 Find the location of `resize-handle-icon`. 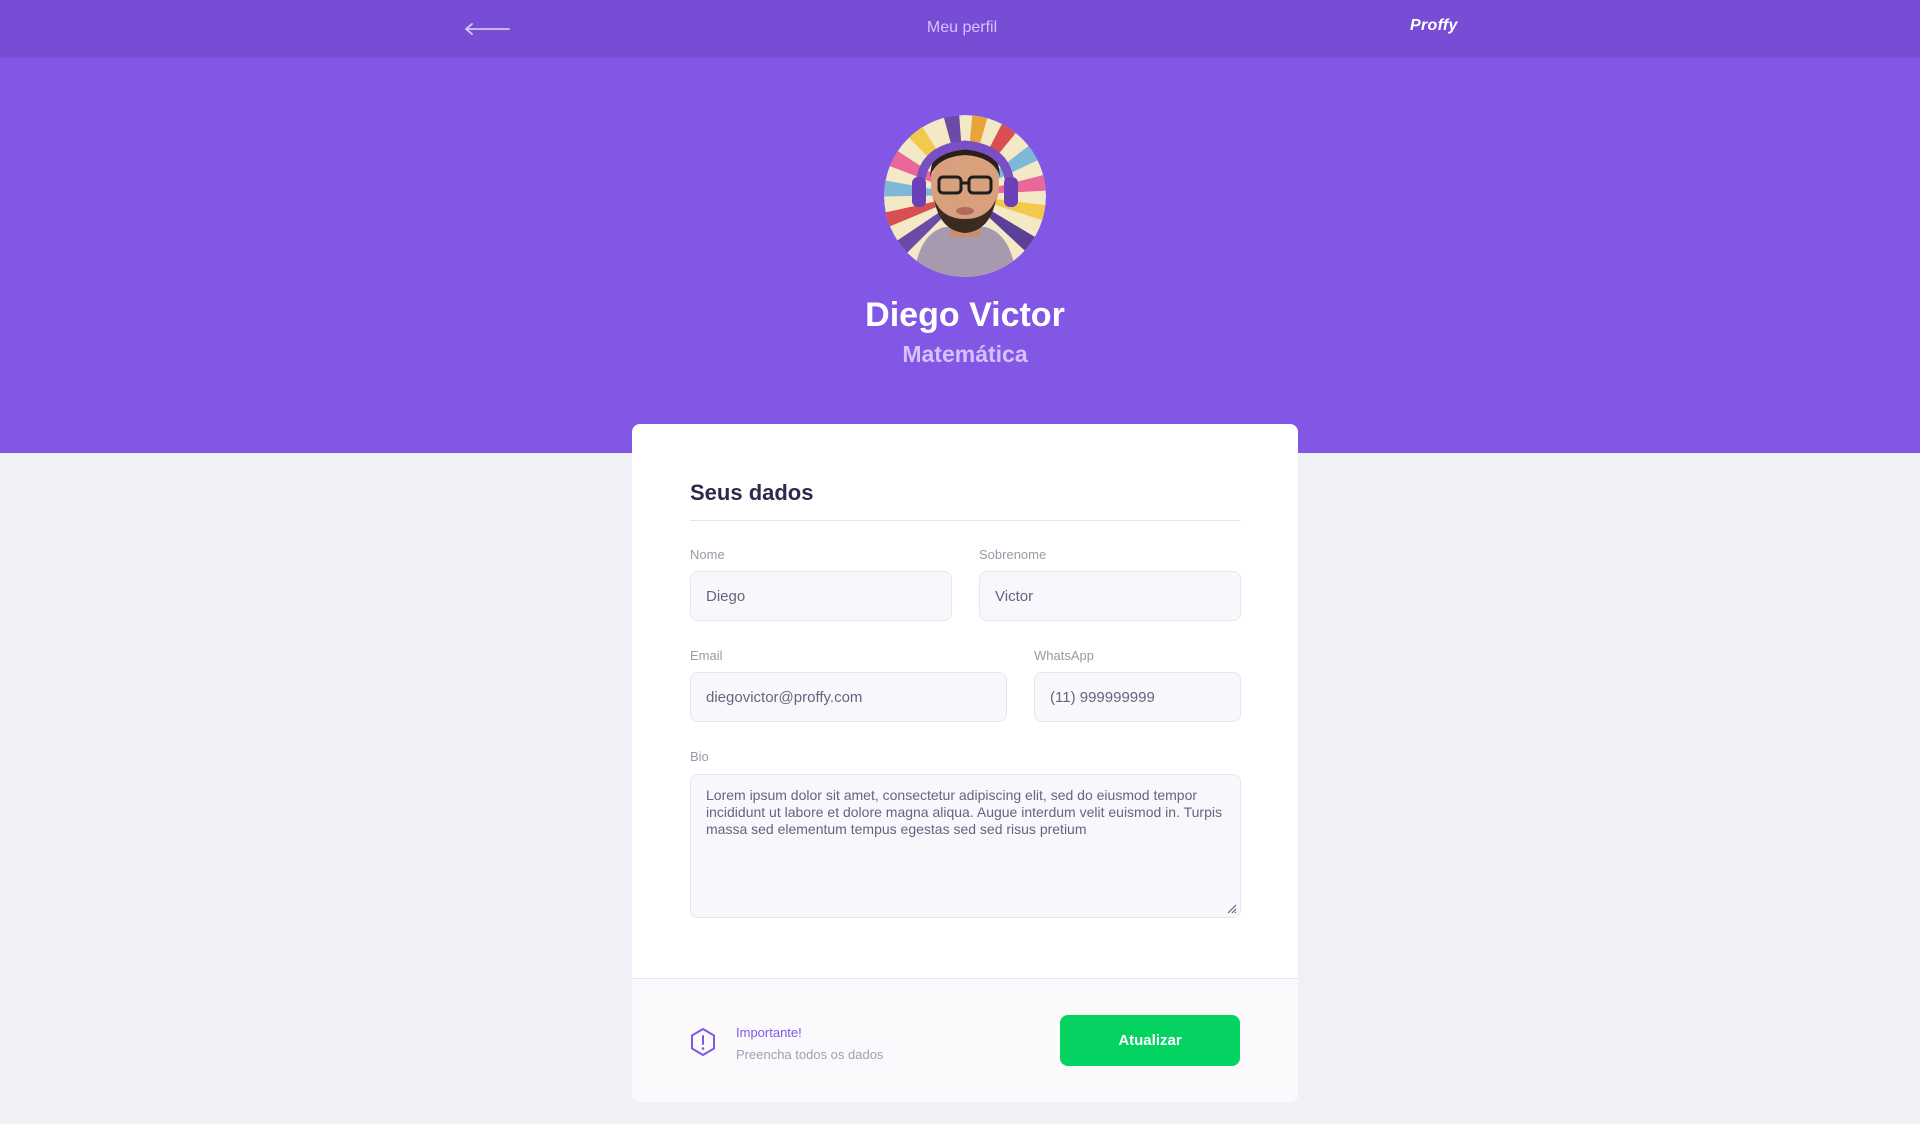

resize-handle-icon is located at coordinates (1231, 908).